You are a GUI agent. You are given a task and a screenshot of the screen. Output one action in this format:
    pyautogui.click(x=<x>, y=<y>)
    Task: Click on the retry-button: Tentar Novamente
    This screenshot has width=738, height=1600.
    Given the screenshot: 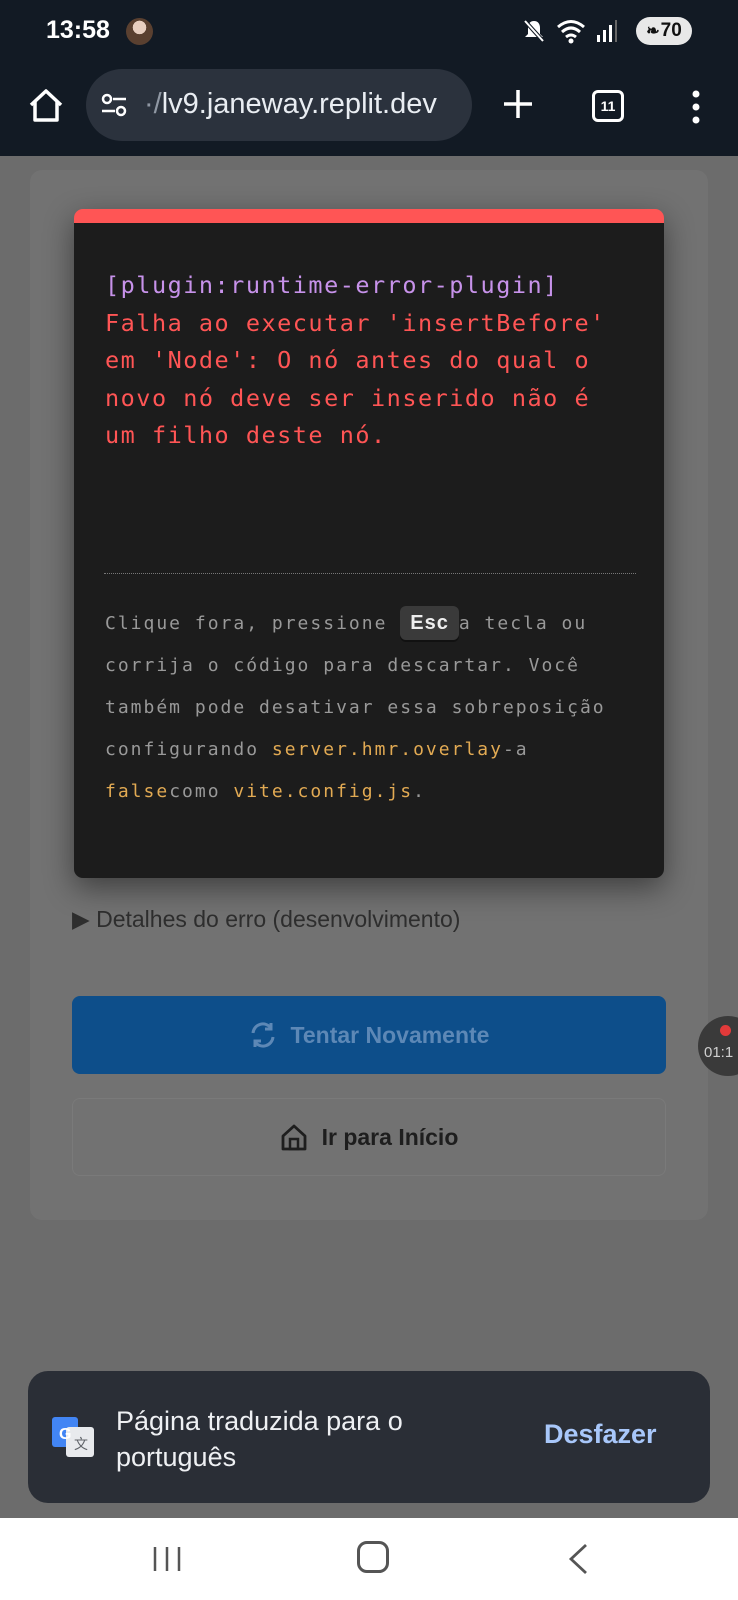 What is the action you would take?
    pyautogui.click(x=369, y=1035)
    